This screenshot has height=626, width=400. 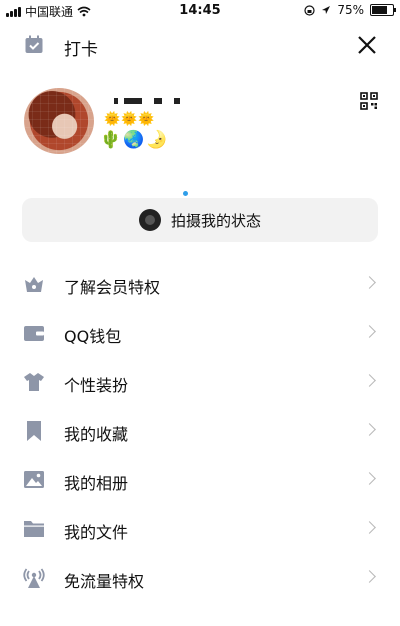 I want to click on vip-crown-icon, so click(x=34, y=284).